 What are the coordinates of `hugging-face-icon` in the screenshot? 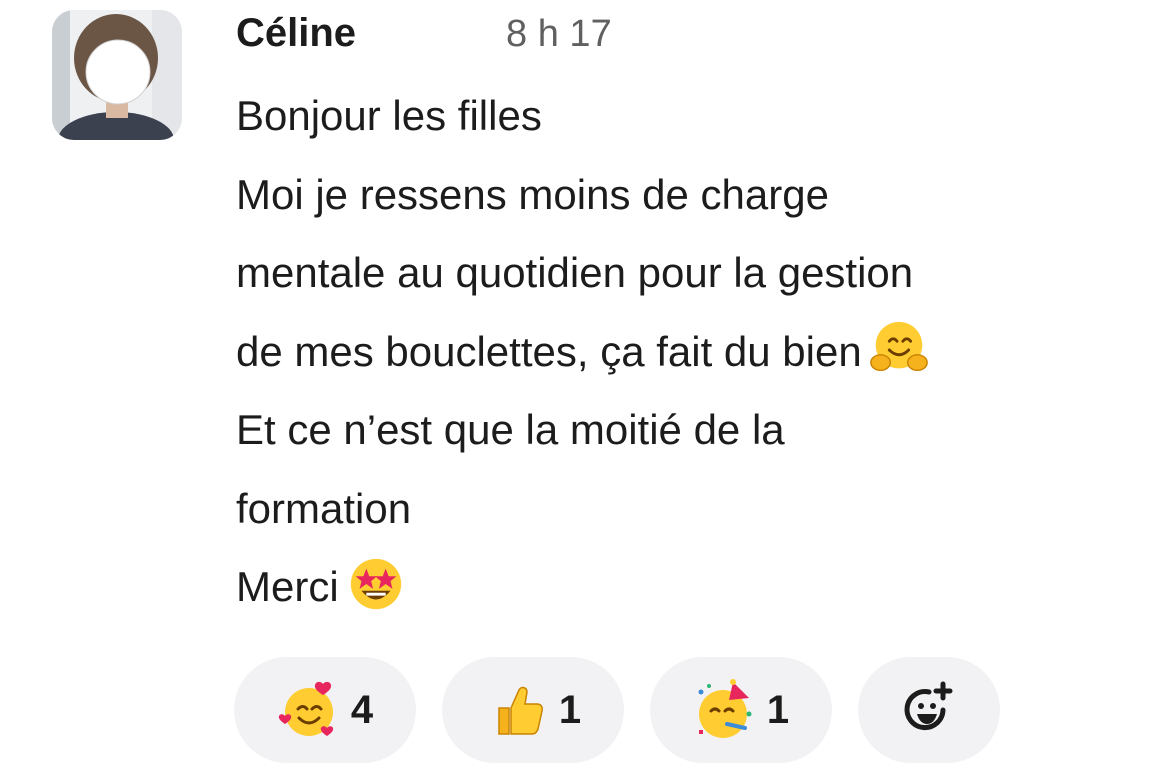 It's located at (898, 346).